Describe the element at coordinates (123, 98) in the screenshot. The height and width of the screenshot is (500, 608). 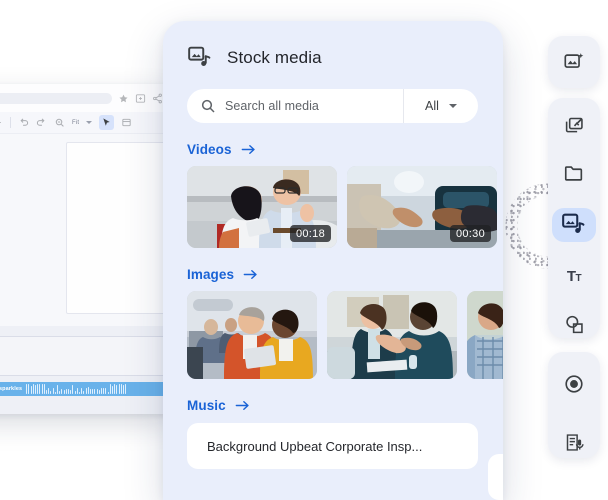
I see `star-icon` at that location.